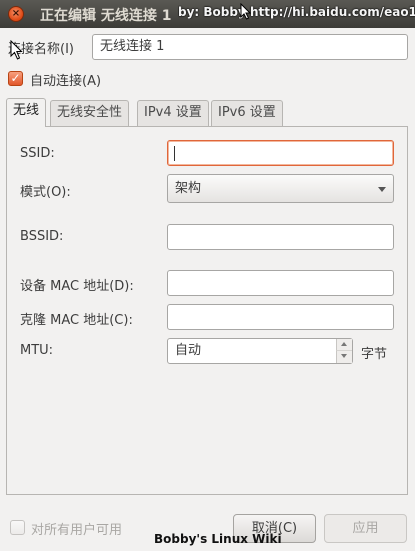 The image size is (415, 551). Describe the element at coordinates (280, 317) in the screenshot. I see `cloned-mac-input` at that location.